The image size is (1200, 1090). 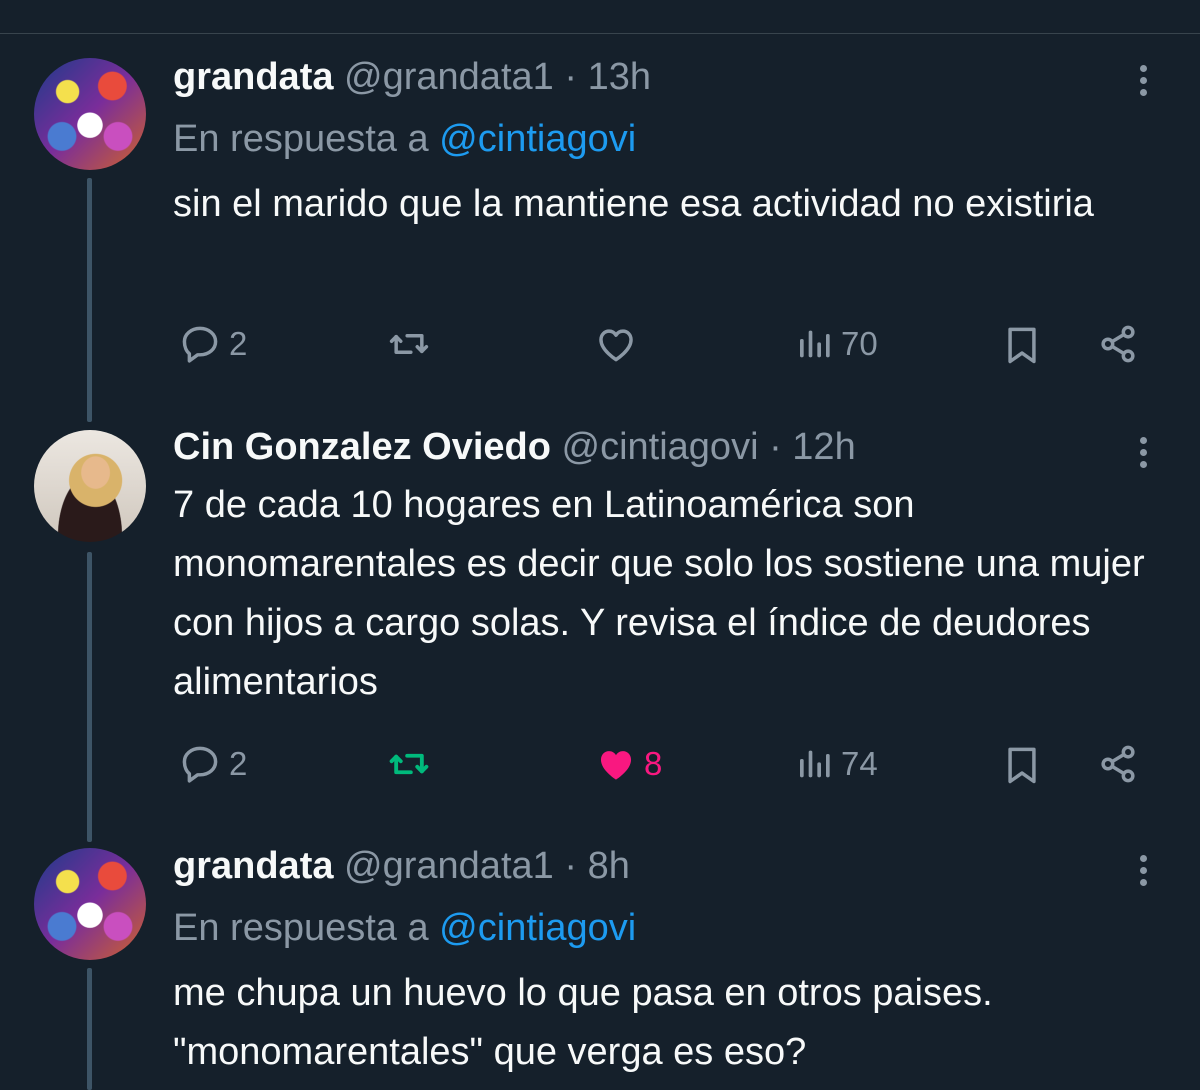 I want to click on tweet-actions: 2 70, so click(x=600, y=347).